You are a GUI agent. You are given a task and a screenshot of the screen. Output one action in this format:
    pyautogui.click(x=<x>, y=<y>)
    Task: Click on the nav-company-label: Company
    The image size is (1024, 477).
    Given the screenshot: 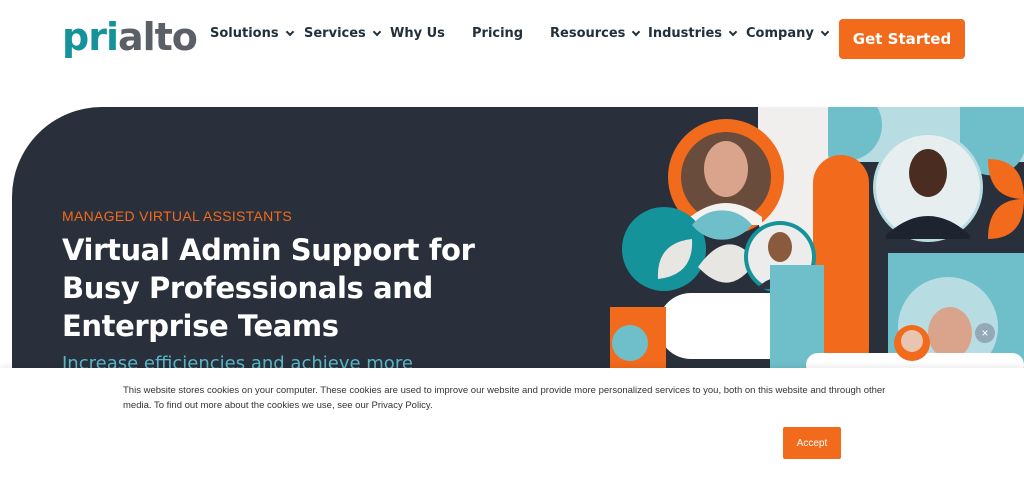 What is the action you would take?
    pyautogui.click(x=780, y=33)
    